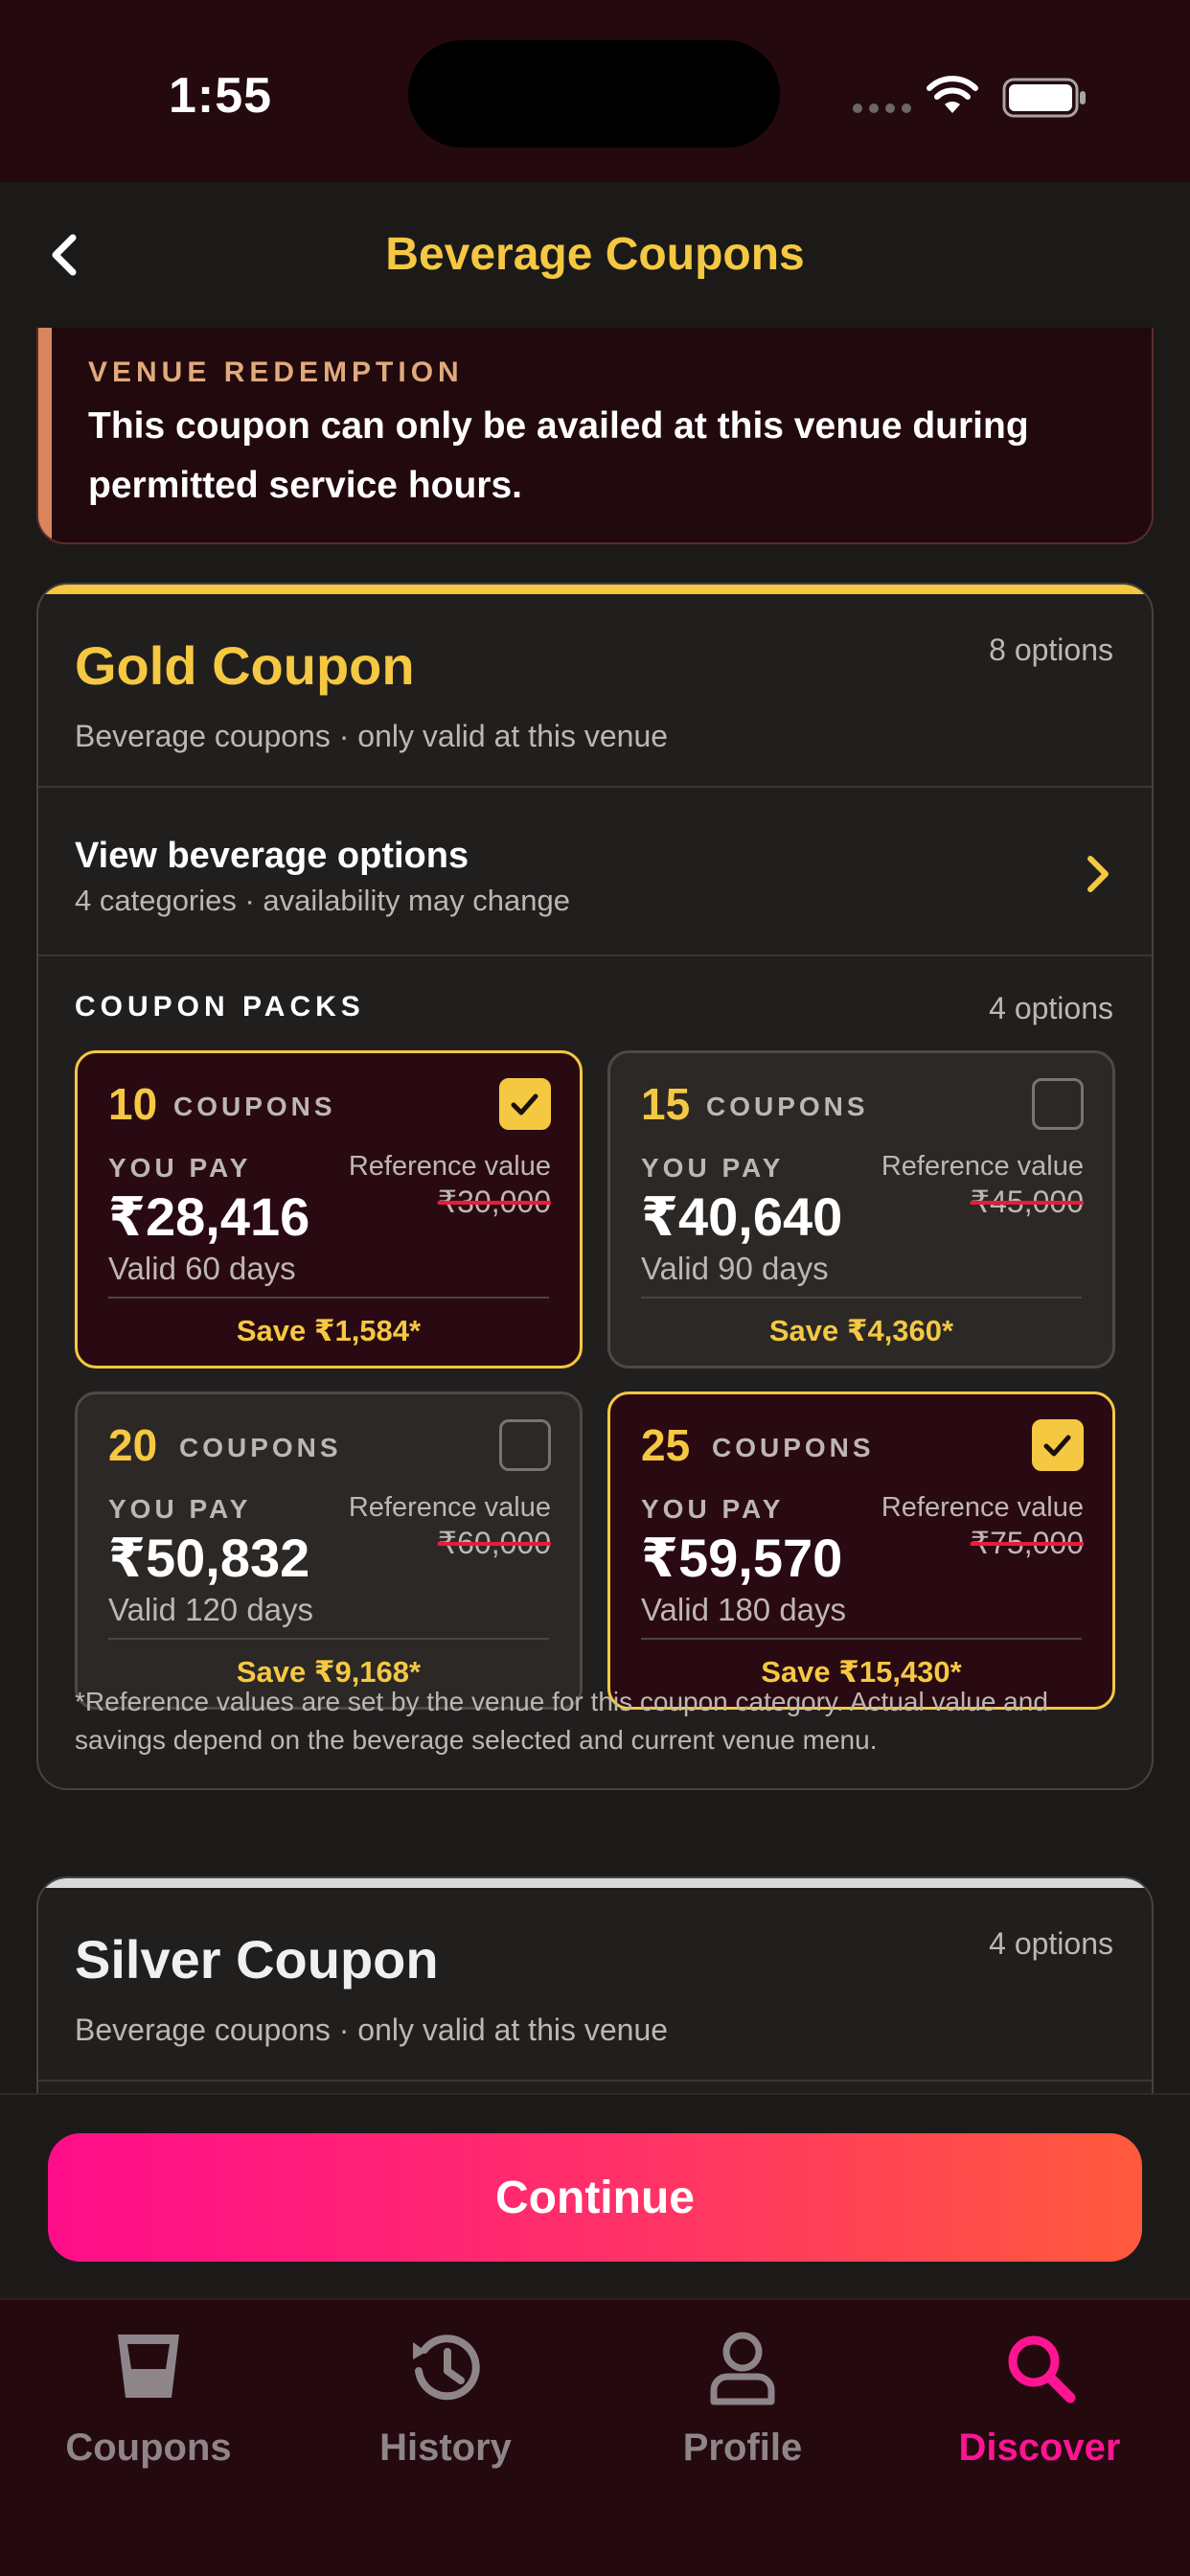  Describe the element at coordinates (272, 856) in the screenshot. I see `beverage-options-title: View beverage options` at that location.